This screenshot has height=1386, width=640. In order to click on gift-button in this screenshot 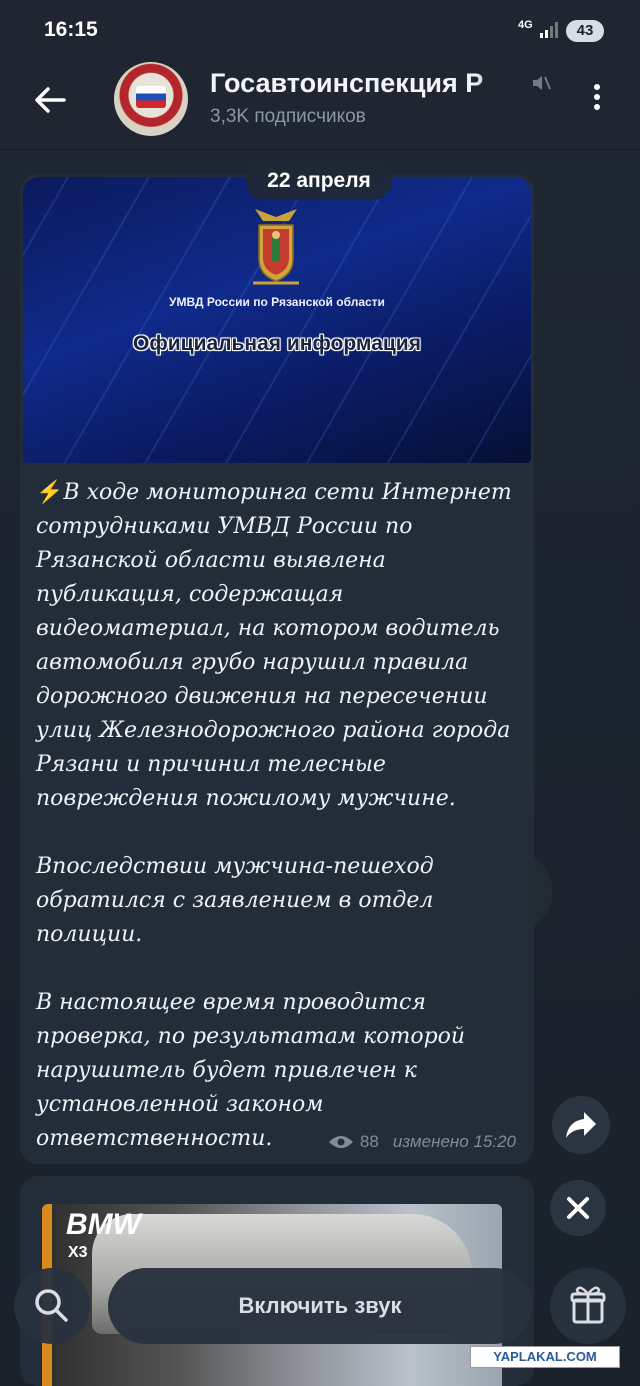, I will do `click(588, 1306)`.